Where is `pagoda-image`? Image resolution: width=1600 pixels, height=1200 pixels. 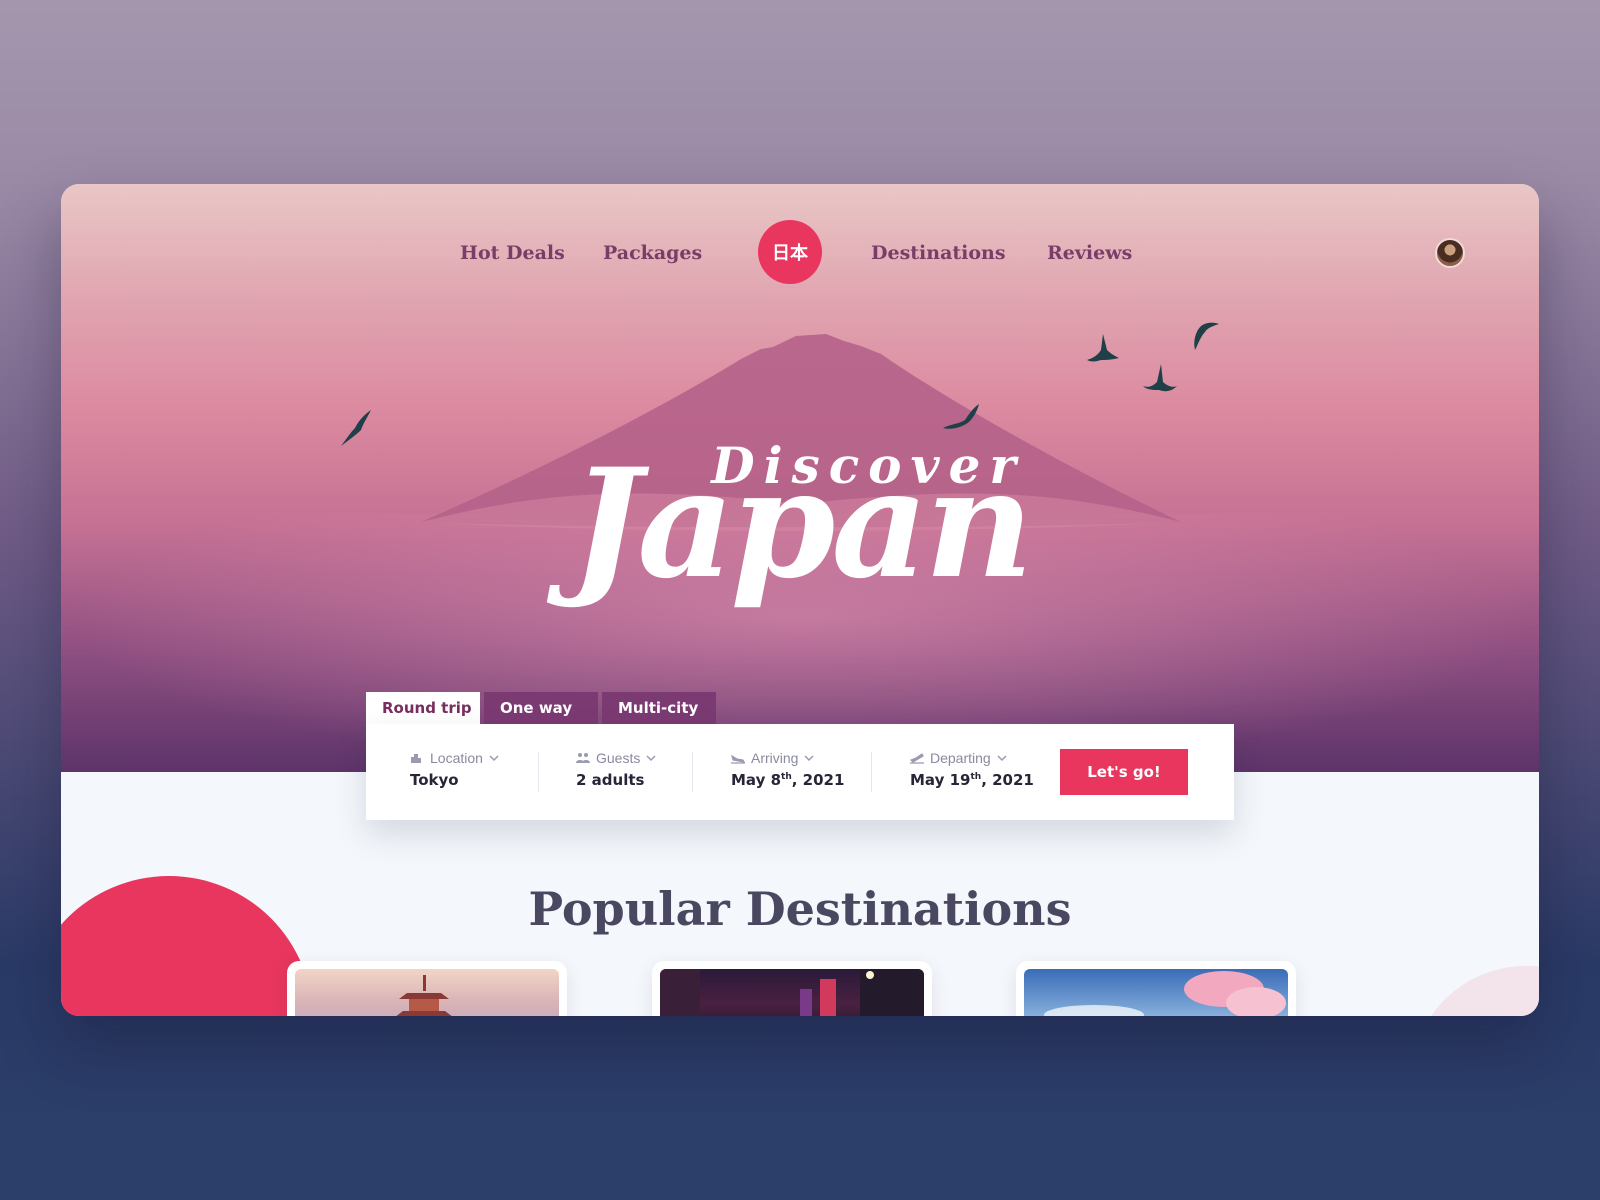 pagoda-image is located at coordinates (427, 992).